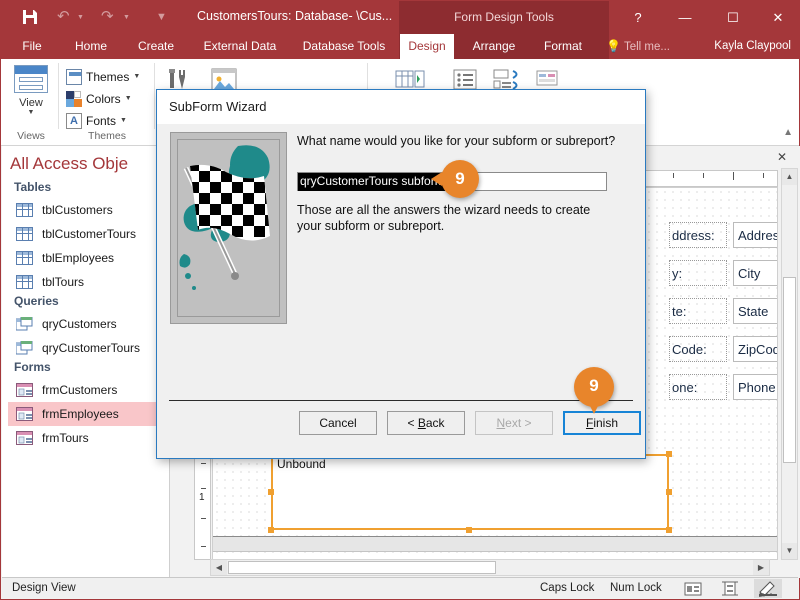 The image size is (800, 600). I want to click on nav-item-qrycustomertours: qryCustomerTours, so click(88, 348).